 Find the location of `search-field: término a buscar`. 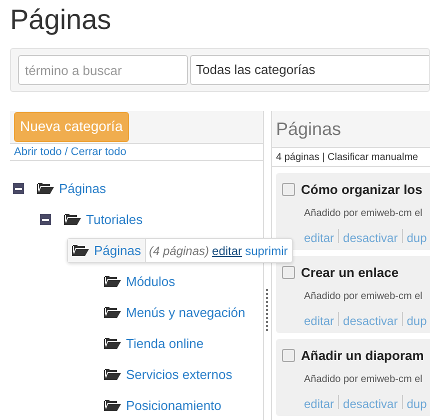

search-field: término a buscar is located at coordinates (103, 70).